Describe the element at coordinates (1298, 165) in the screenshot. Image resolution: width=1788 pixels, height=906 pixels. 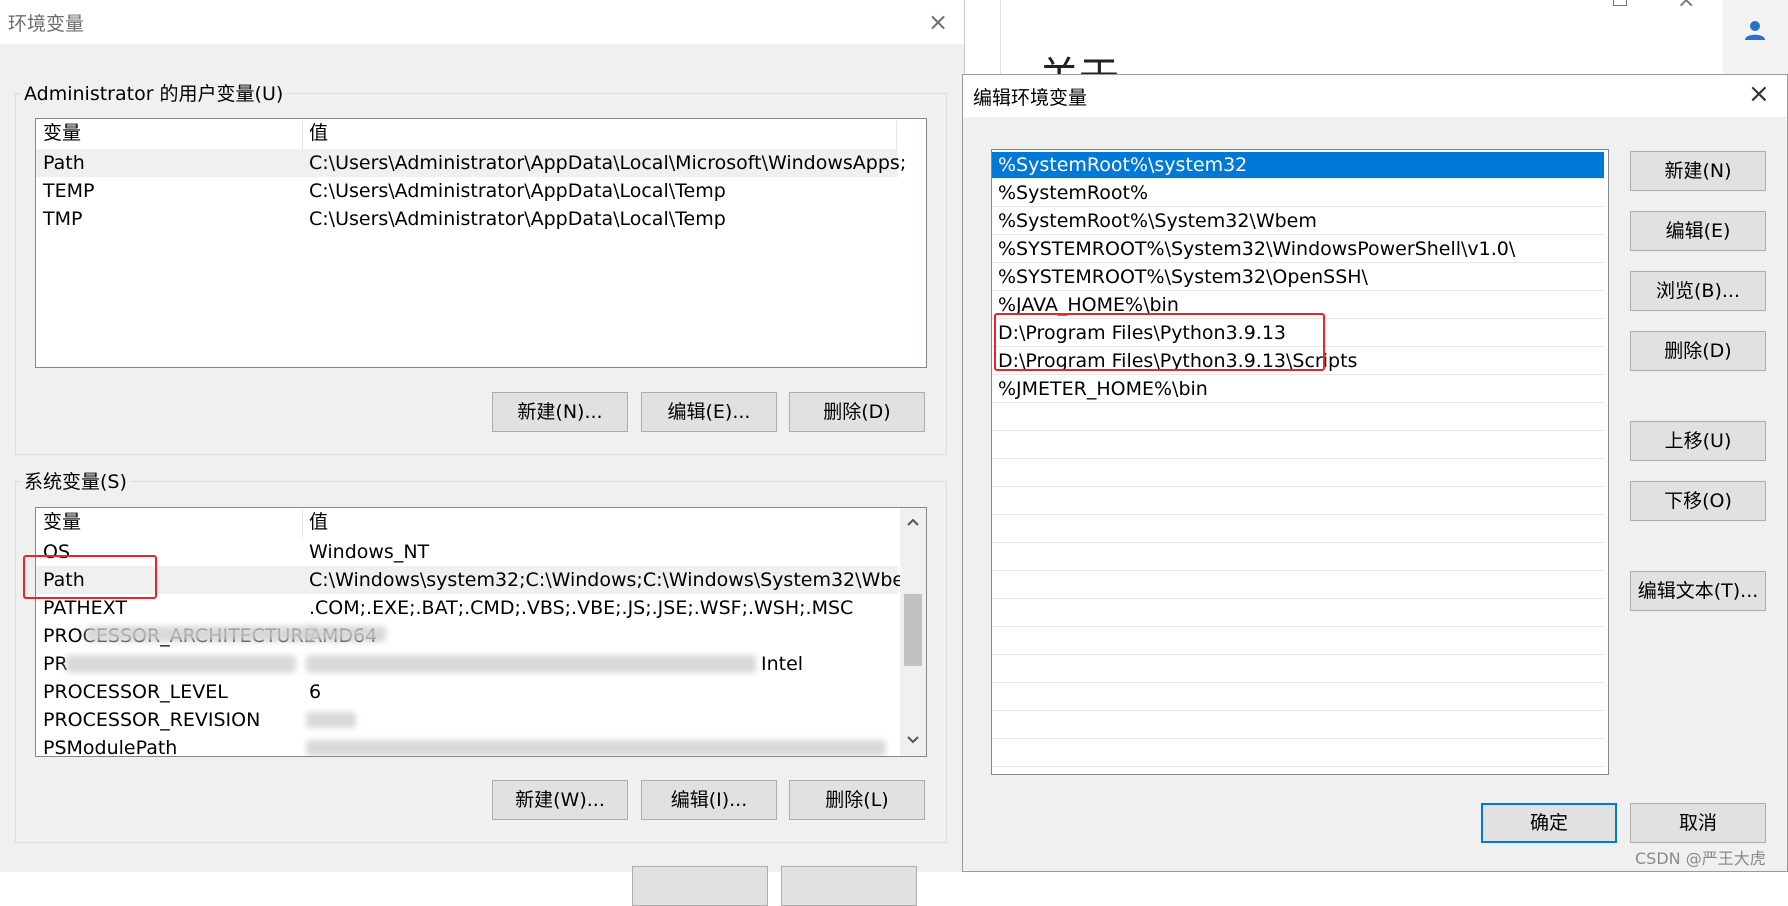
I see `list-item: %SystemRoot%\system32` at that location.